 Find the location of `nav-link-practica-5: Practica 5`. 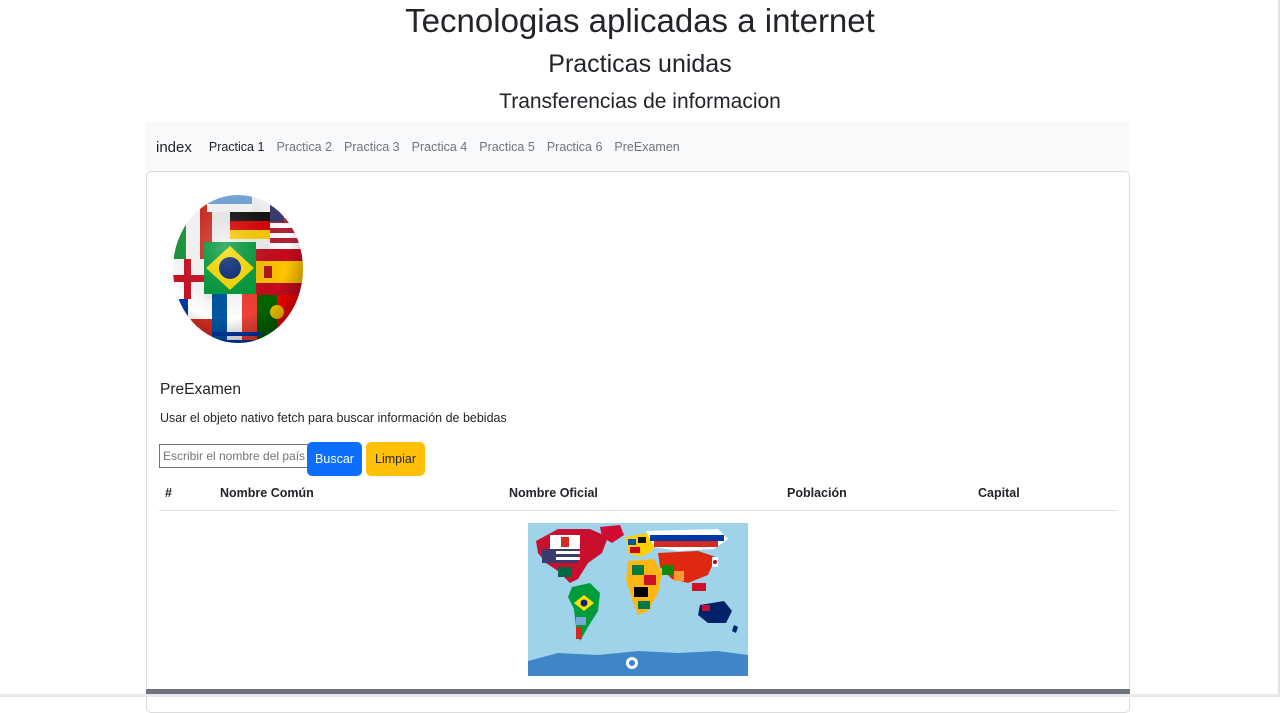

nav-link-practica-5: Practica 5 is located at coordinates (507, 147).